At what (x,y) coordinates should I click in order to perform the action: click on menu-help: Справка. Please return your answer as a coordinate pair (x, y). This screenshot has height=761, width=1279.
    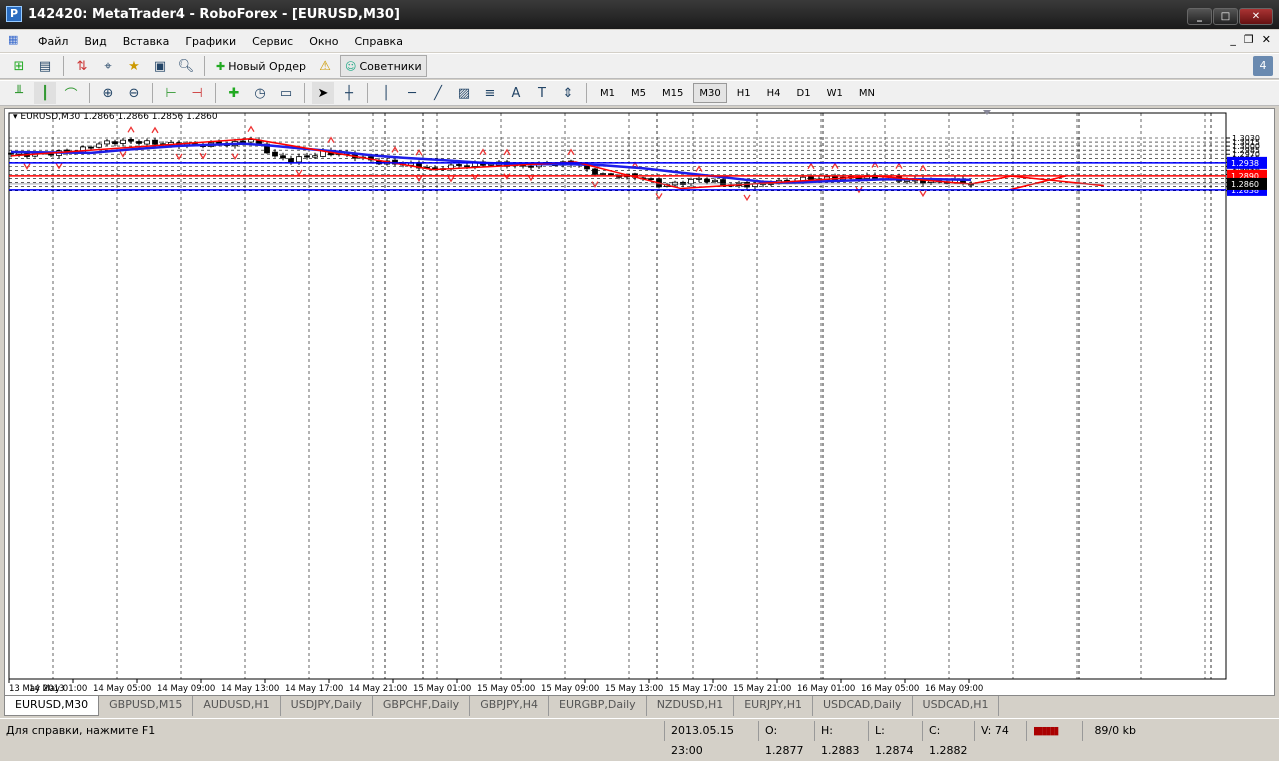
    Looking at the image, I should click on (378, 41).